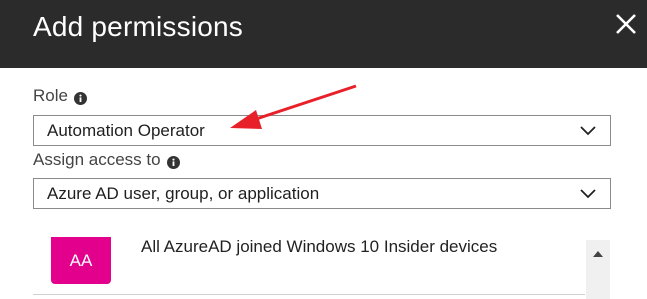 Image resolution: width=647 pixels, height=299 pixels. I want to click on assign-label-row: Assign access to, so click(106, 160).